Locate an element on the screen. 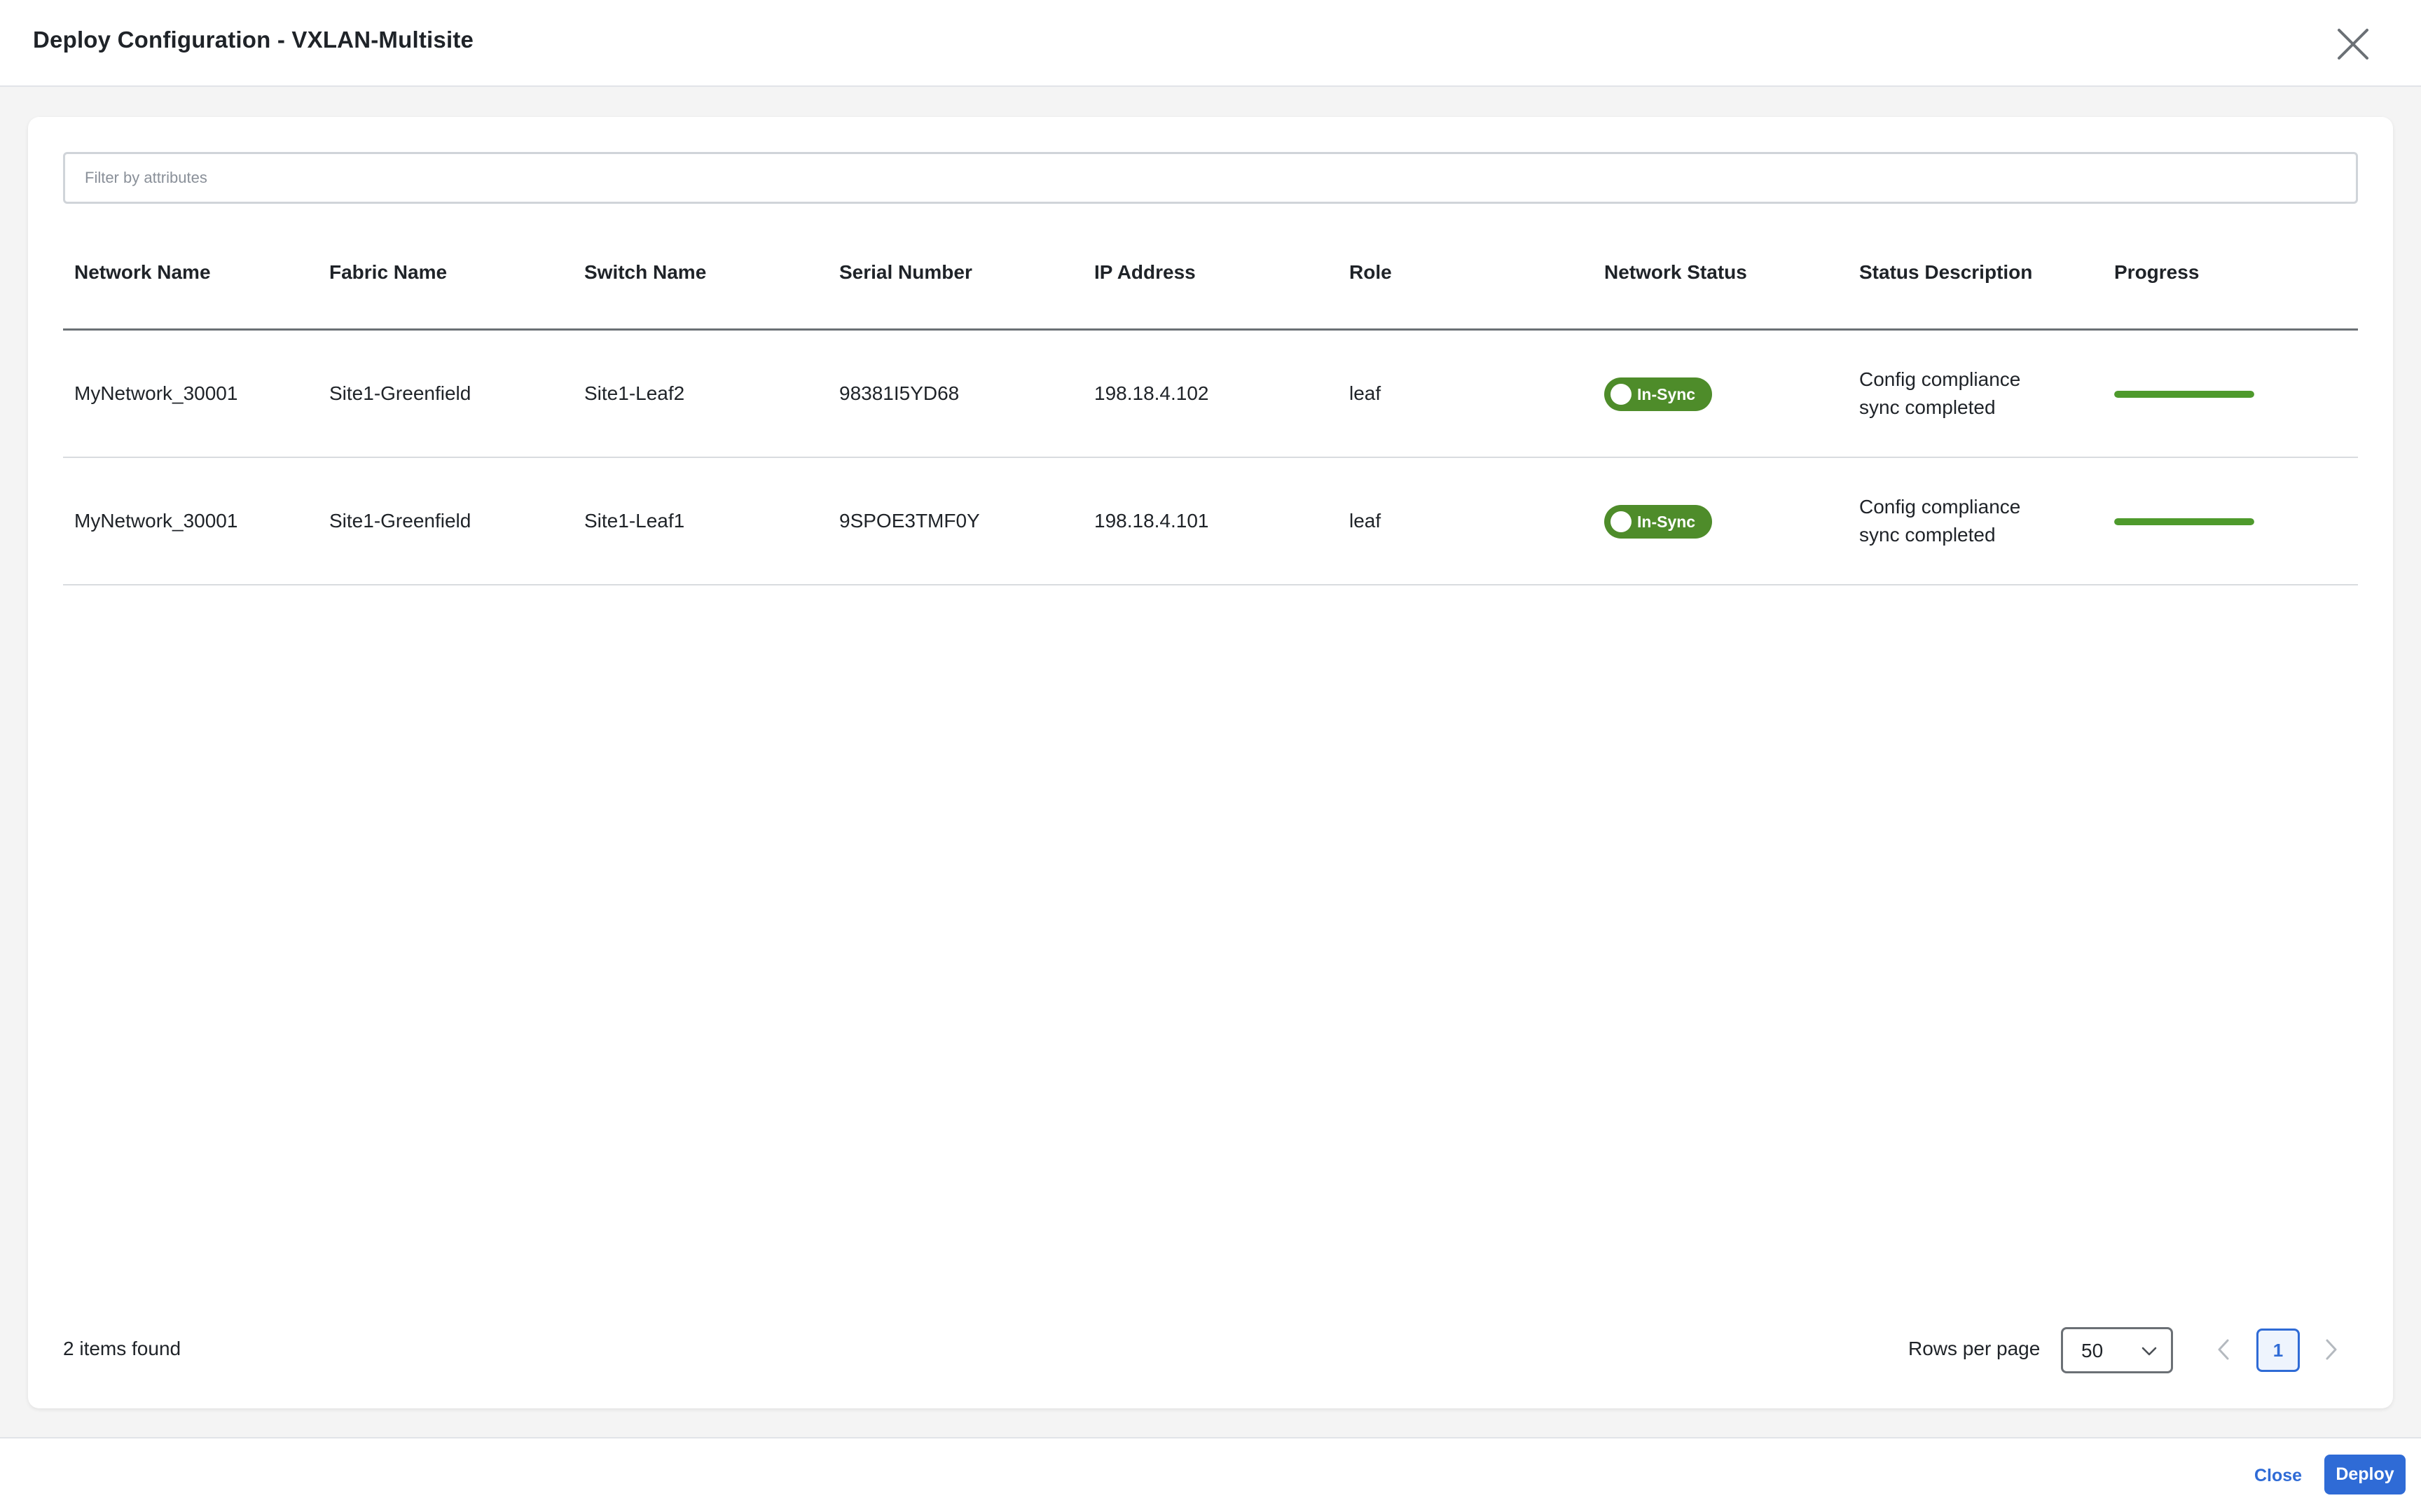 This screenshot has width=2421, height=1512. cell-serial-number: 9SPOE3TMF0Y is located at coordinates (909, 521).